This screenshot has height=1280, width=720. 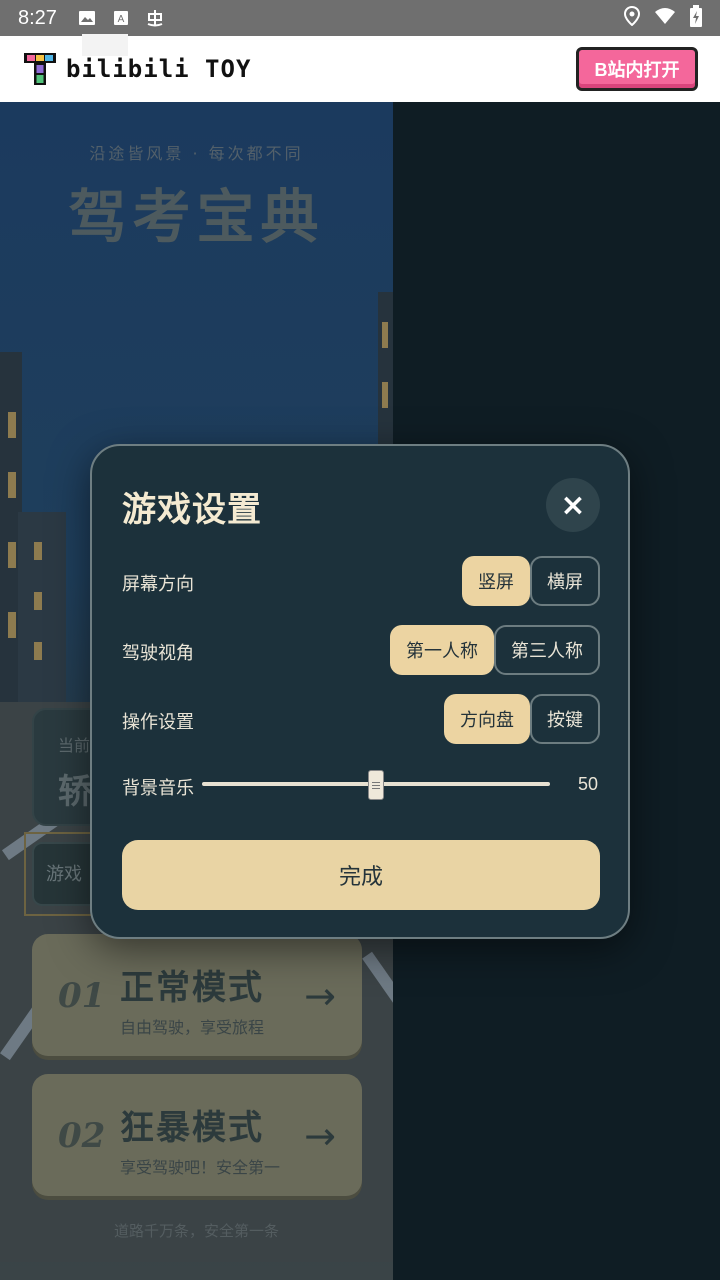 I want to click on chinese-char-icon, so click(x=155, y=18).